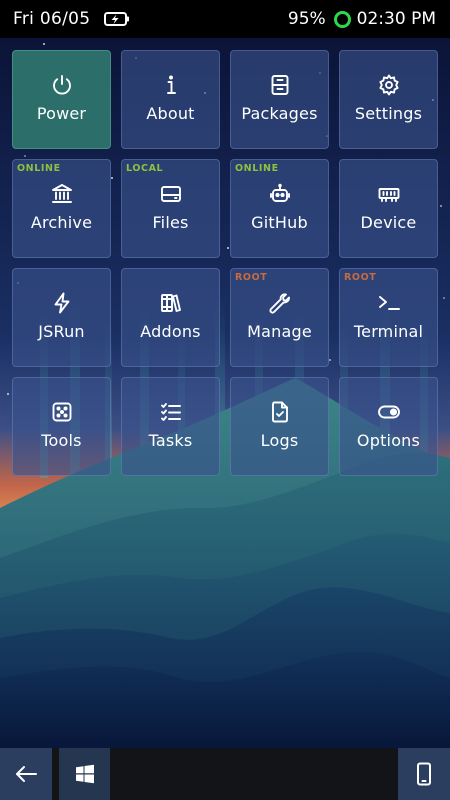 The height and width of the screenshot is (800, 450). I want to click on tile-label: JSRun, so click(61, 331).